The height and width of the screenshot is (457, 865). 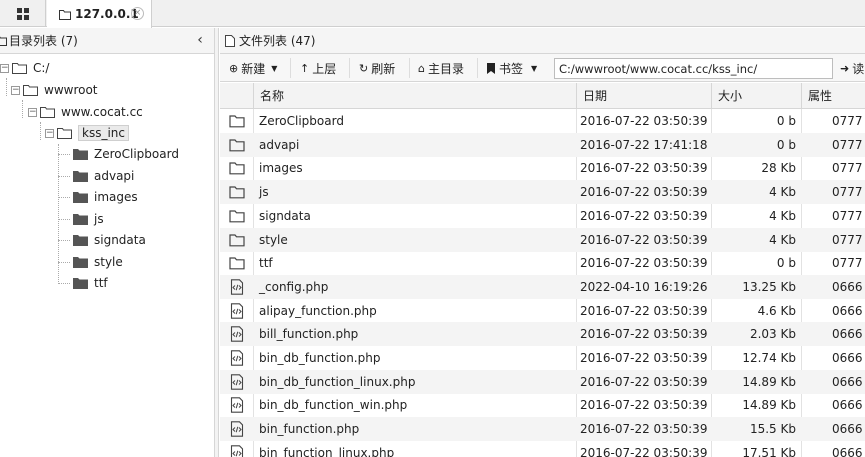 What do you see at coordinates (24, 68) in the screenshot?
I see `tree-node-root: − C:/` at bounding box center [24, 68].